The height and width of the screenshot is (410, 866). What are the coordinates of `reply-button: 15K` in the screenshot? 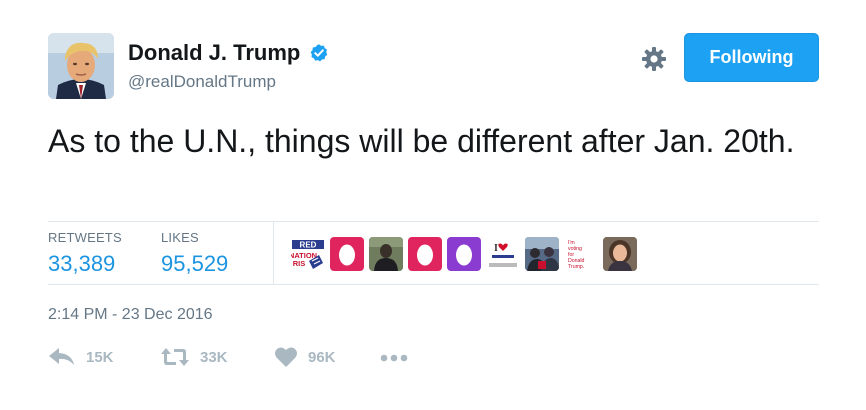 It's located at (81, 357).